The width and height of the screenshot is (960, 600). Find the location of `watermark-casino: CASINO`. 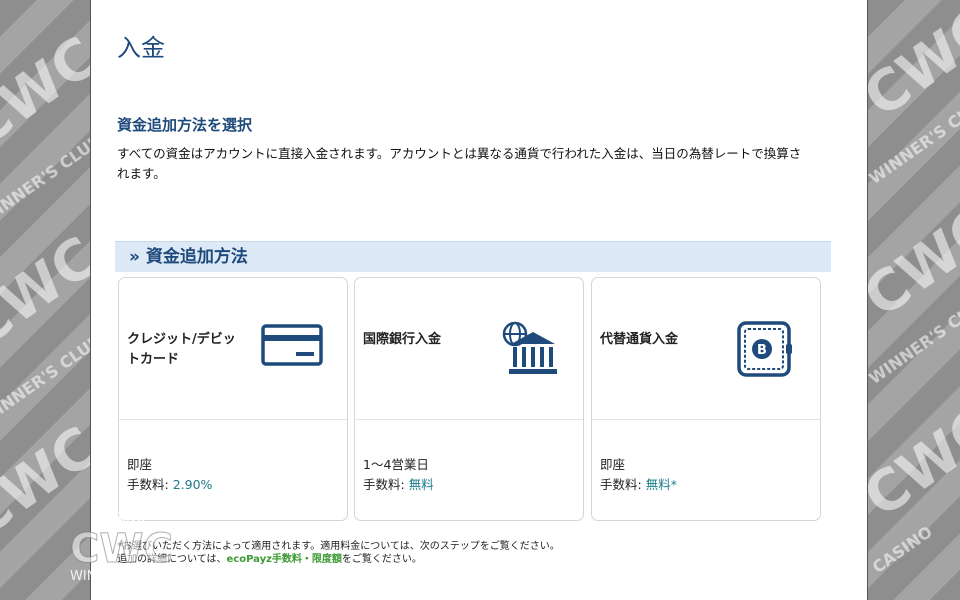

watermark-casino: CASINO is located at coordinates (902, 549).